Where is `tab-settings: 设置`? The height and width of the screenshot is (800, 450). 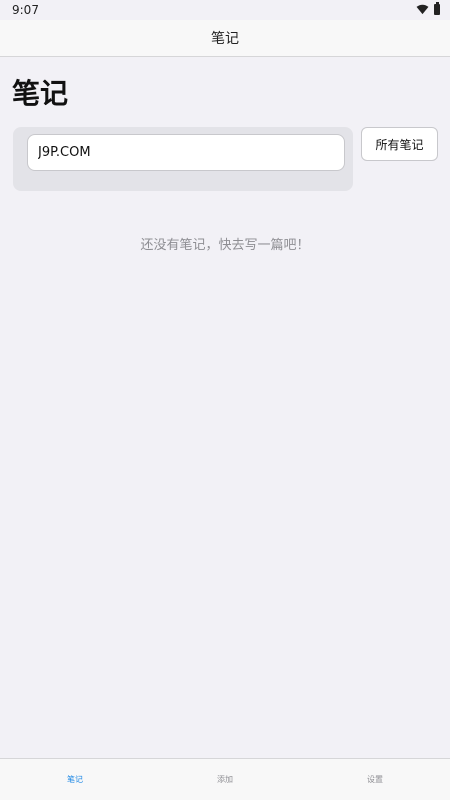 tab-settings: 设置 is located at coordinates (375, 779).